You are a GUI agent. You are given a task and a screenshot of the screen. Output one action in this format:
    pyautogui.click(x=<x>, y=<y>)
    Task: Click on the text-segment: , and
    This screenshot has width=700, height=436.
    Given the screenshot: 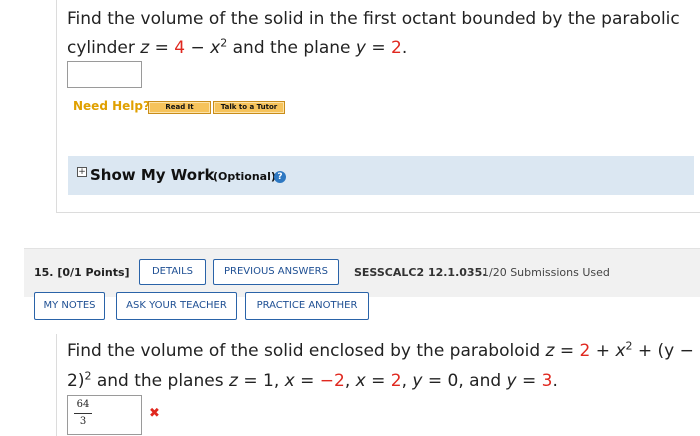 What is the action you would take?
    pyautogui.click(x=482, y=381)
    